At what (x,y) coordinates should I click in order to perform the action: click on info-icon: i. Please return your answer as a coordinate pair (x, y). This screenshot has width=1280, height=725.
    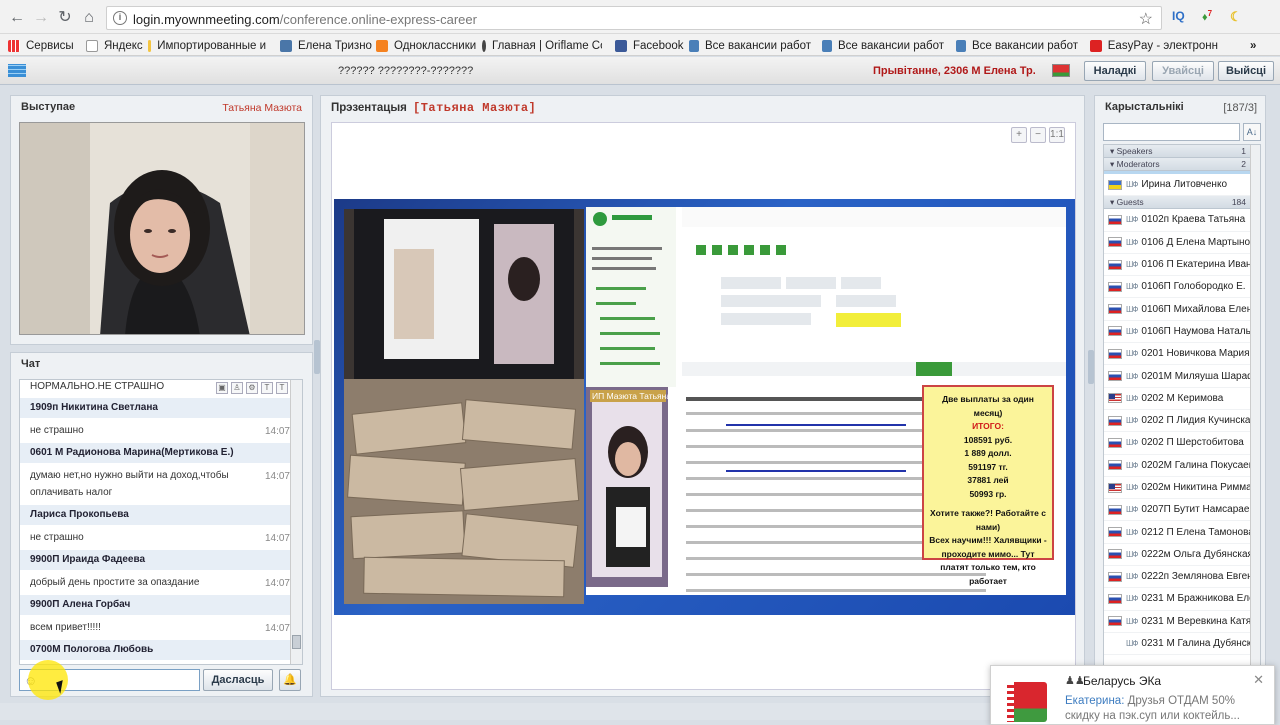
    Looking at the image, I should click on (120, 18).